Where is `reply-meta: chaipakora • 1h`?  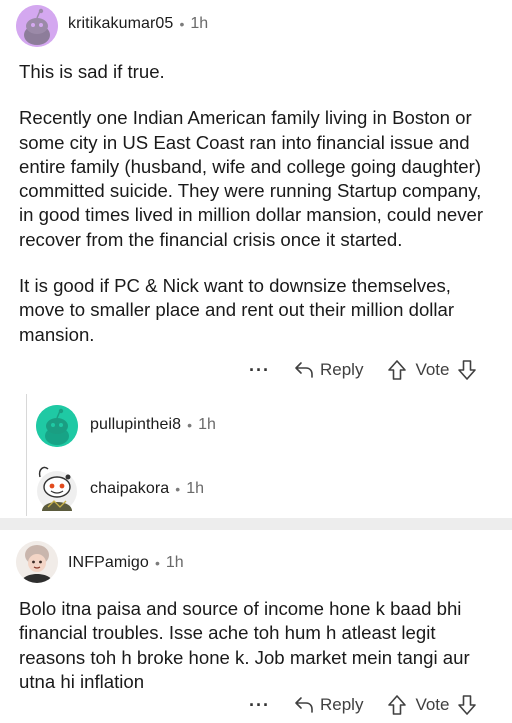
reply-meta: chaipakora • 1h is located at coordinates (147, 489).